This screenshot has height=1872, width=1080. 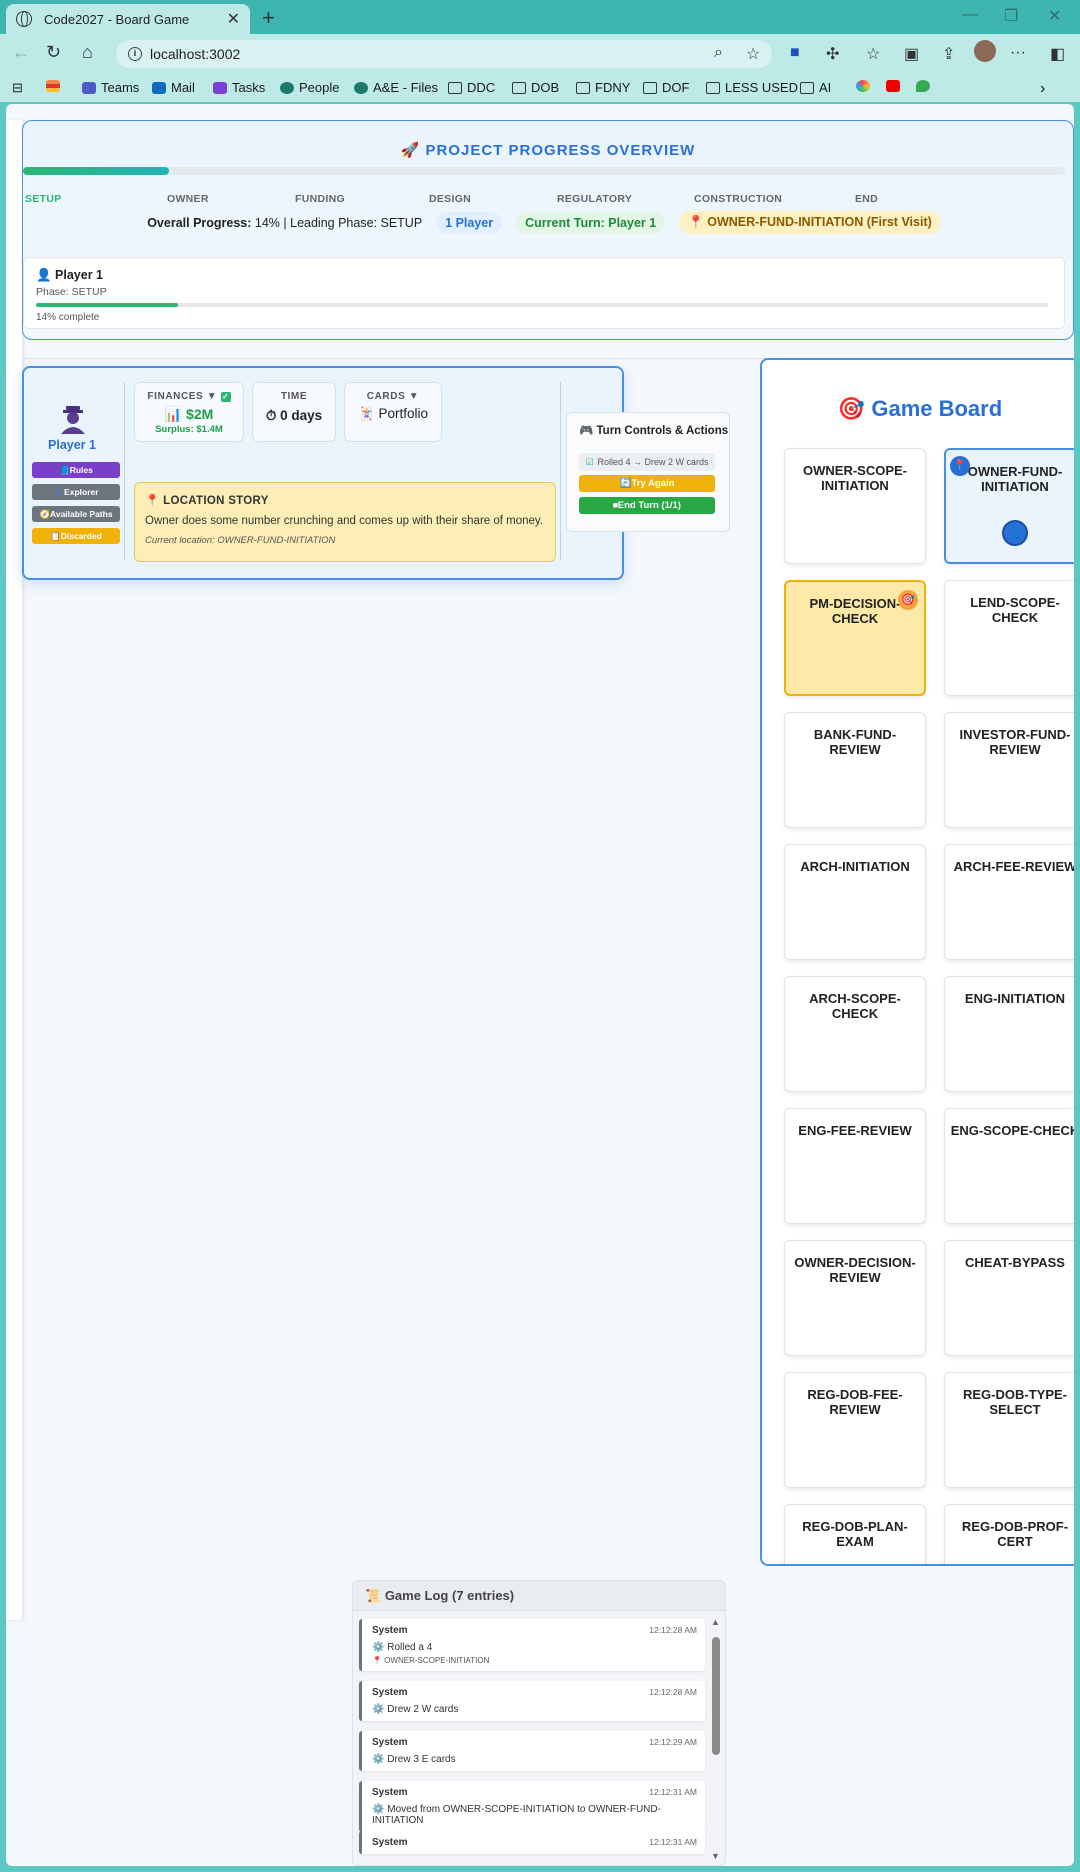 What do you see at coordinates (716, 1696) in the screenshot?
I see `scrollbar-thumb` at bounding box center [716, 1696].